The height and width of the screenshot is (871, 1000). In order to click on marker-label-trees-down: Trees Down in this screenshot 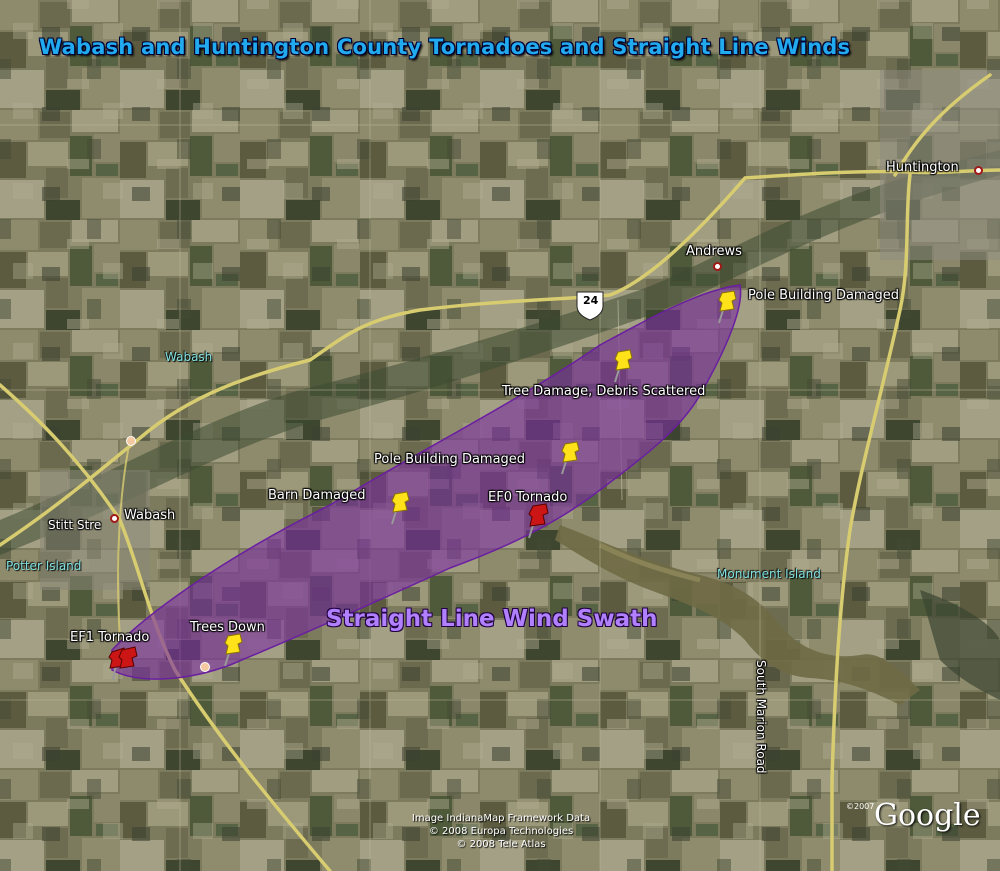, I will do `click(227, 627)`.